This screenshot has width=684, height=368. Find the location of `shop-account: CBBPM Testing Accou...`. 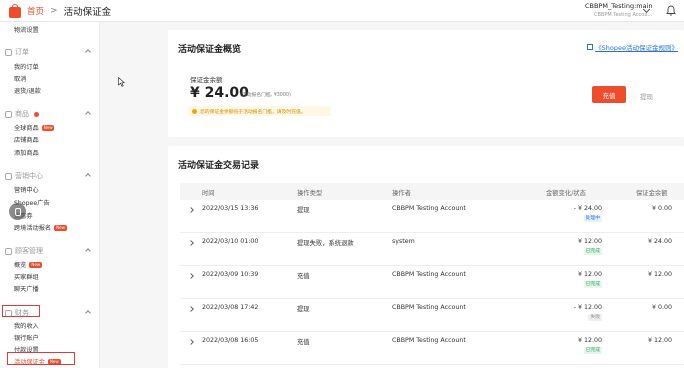

shop-account: CBBPM Testing Accou... is located at coordinates (623, 15).